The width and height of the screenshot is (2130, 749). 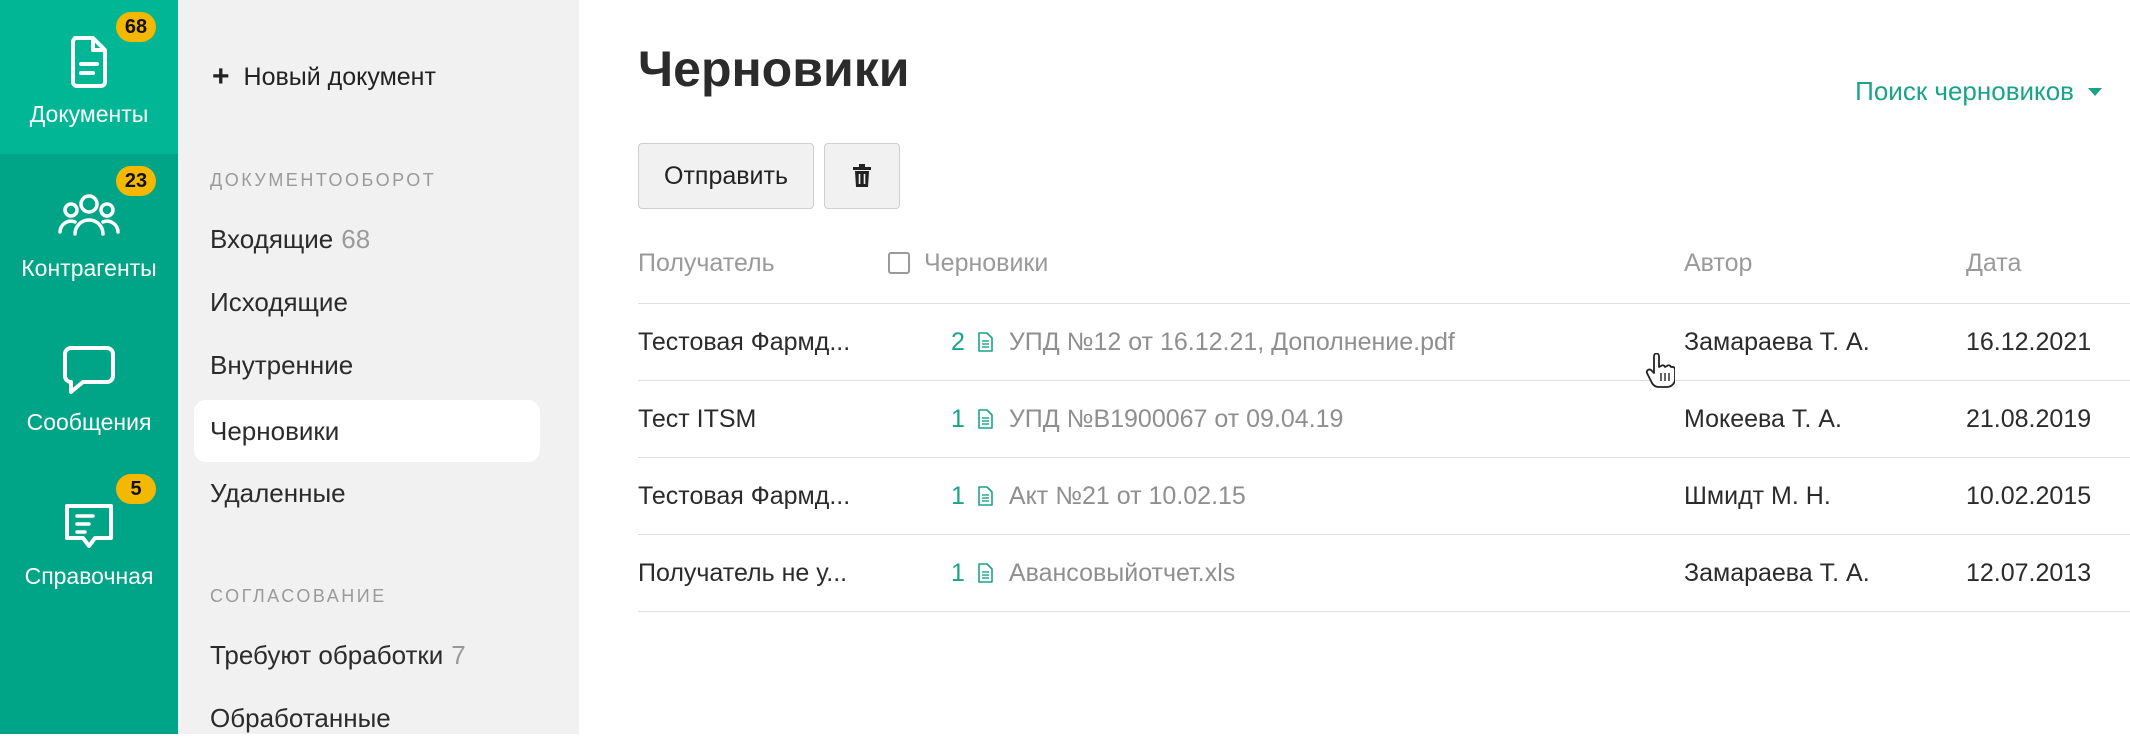 I want to click on sidebar-item-processed: Обработанные, so click(x=367, y=718).